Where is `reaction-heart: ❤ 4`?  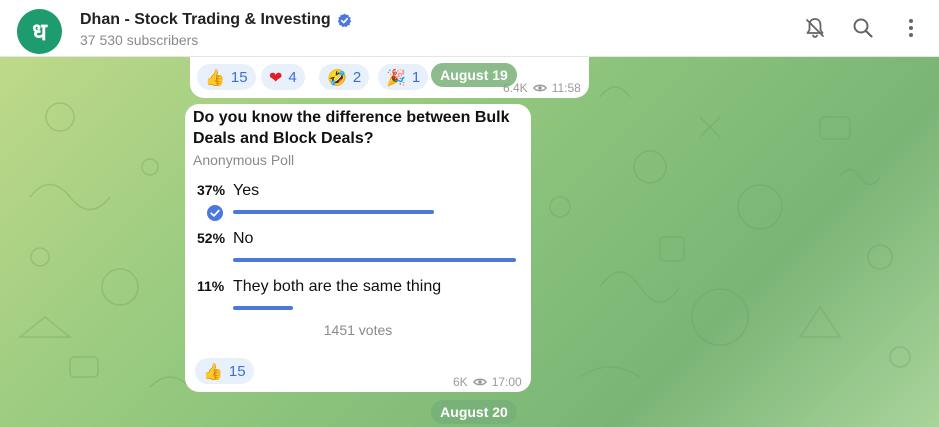 reaction-heart: ❤ 4 is located at coordinates (283, 77).